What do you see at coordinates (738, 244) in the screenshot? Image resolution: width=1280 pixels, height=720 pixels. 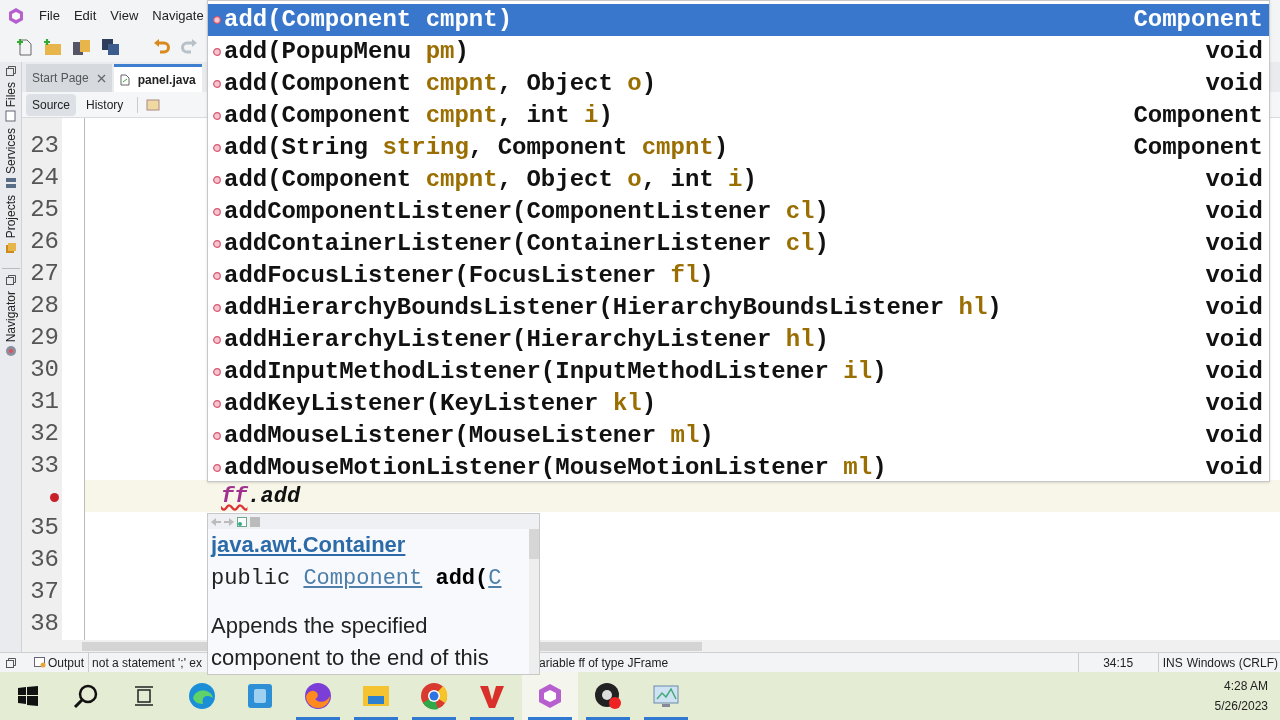 I see `completion-item: addContainerListener(ContainerListener cl) void` at bounding box center [738, 244].